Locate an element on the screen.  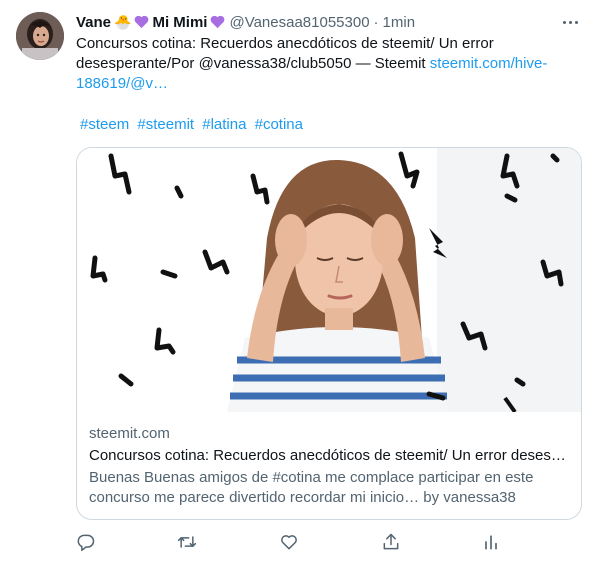
like-button is located at coordinates (289, 542).